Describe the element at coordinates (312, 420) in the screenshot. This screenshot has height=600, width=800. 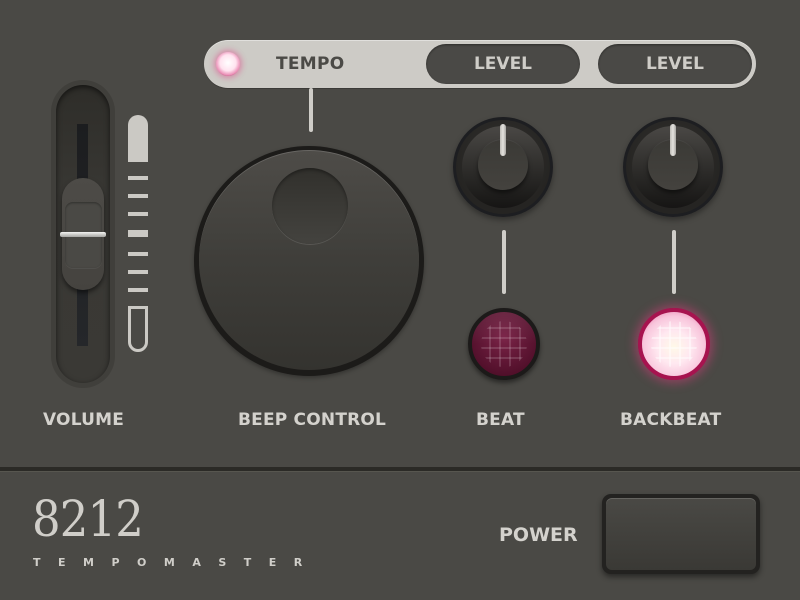
I see `beep-control-label: BEEP CONTROL` at that location.